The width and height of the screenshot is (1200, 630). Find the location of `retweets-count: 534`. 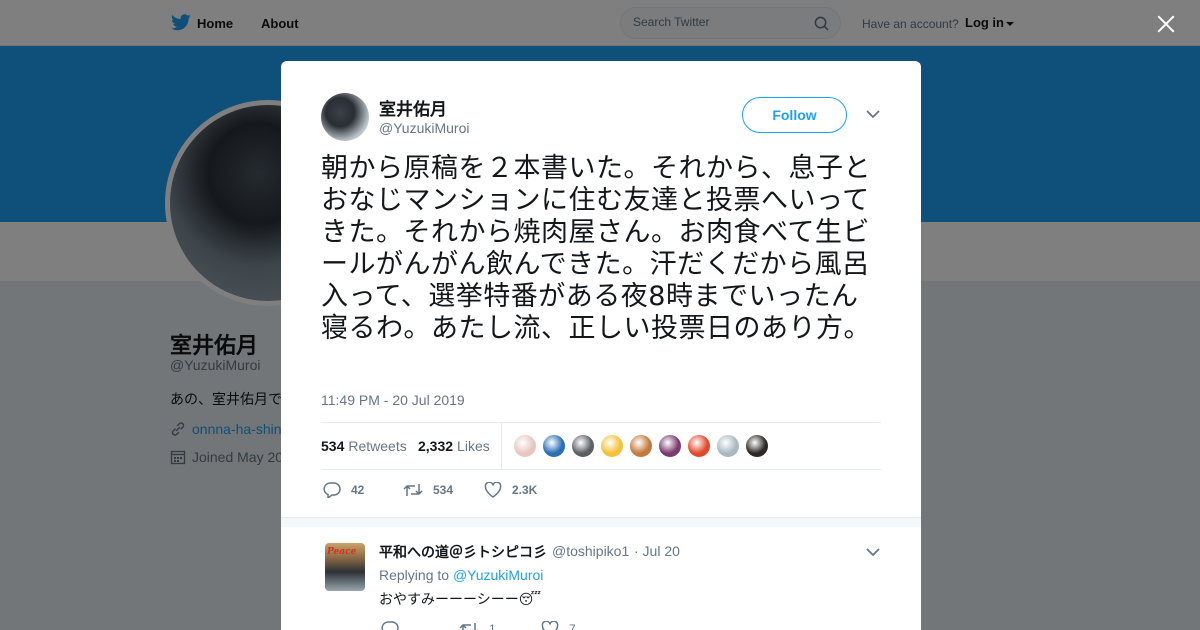

retweets-count: 534 is located at coordinates (333, 446).